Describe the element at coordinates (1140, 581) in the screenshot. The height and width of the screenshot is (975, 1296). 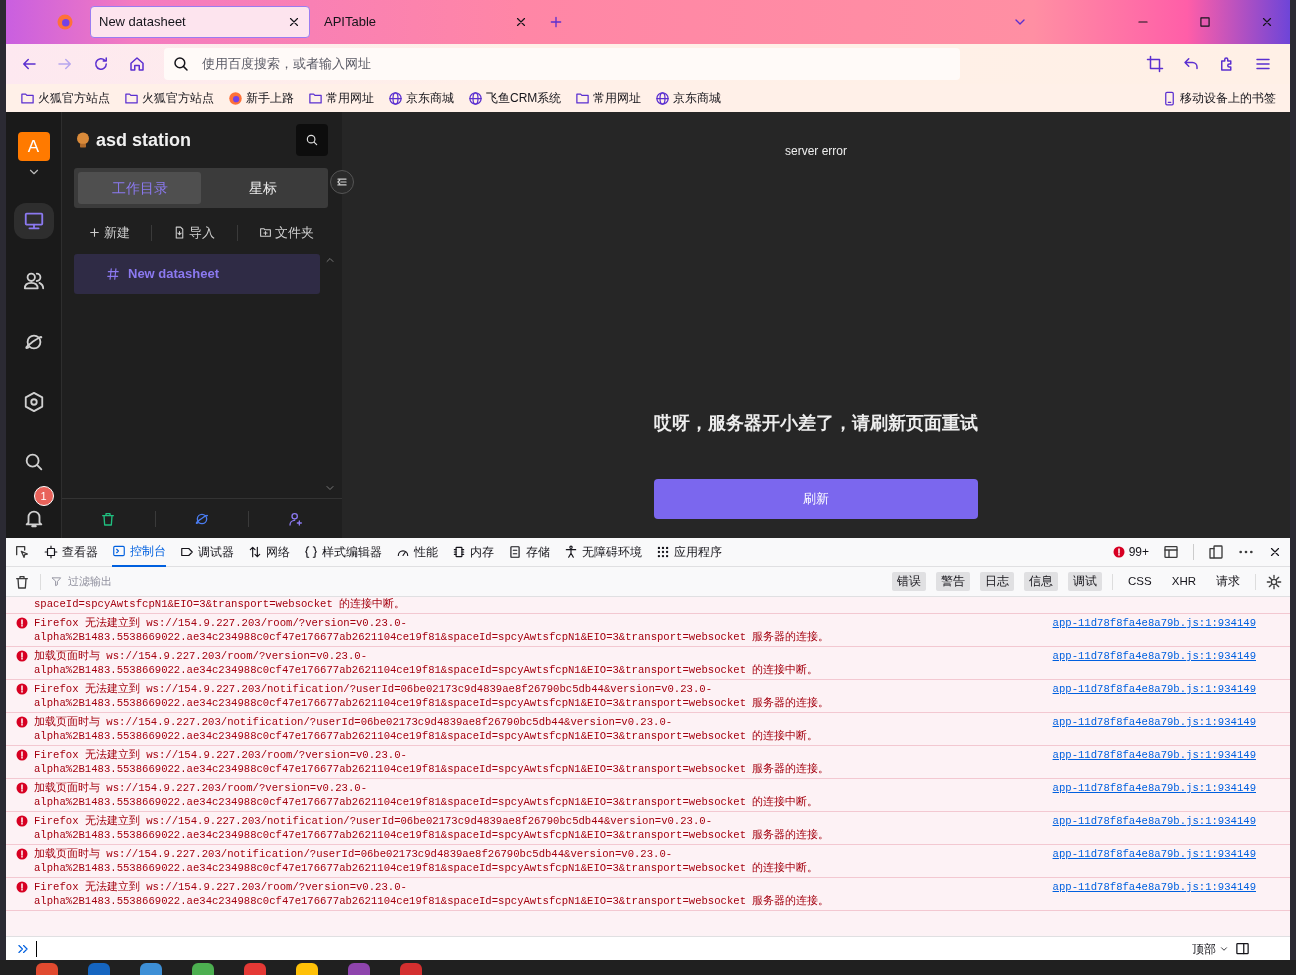
I see `filter-toggle: CSS` at that location.